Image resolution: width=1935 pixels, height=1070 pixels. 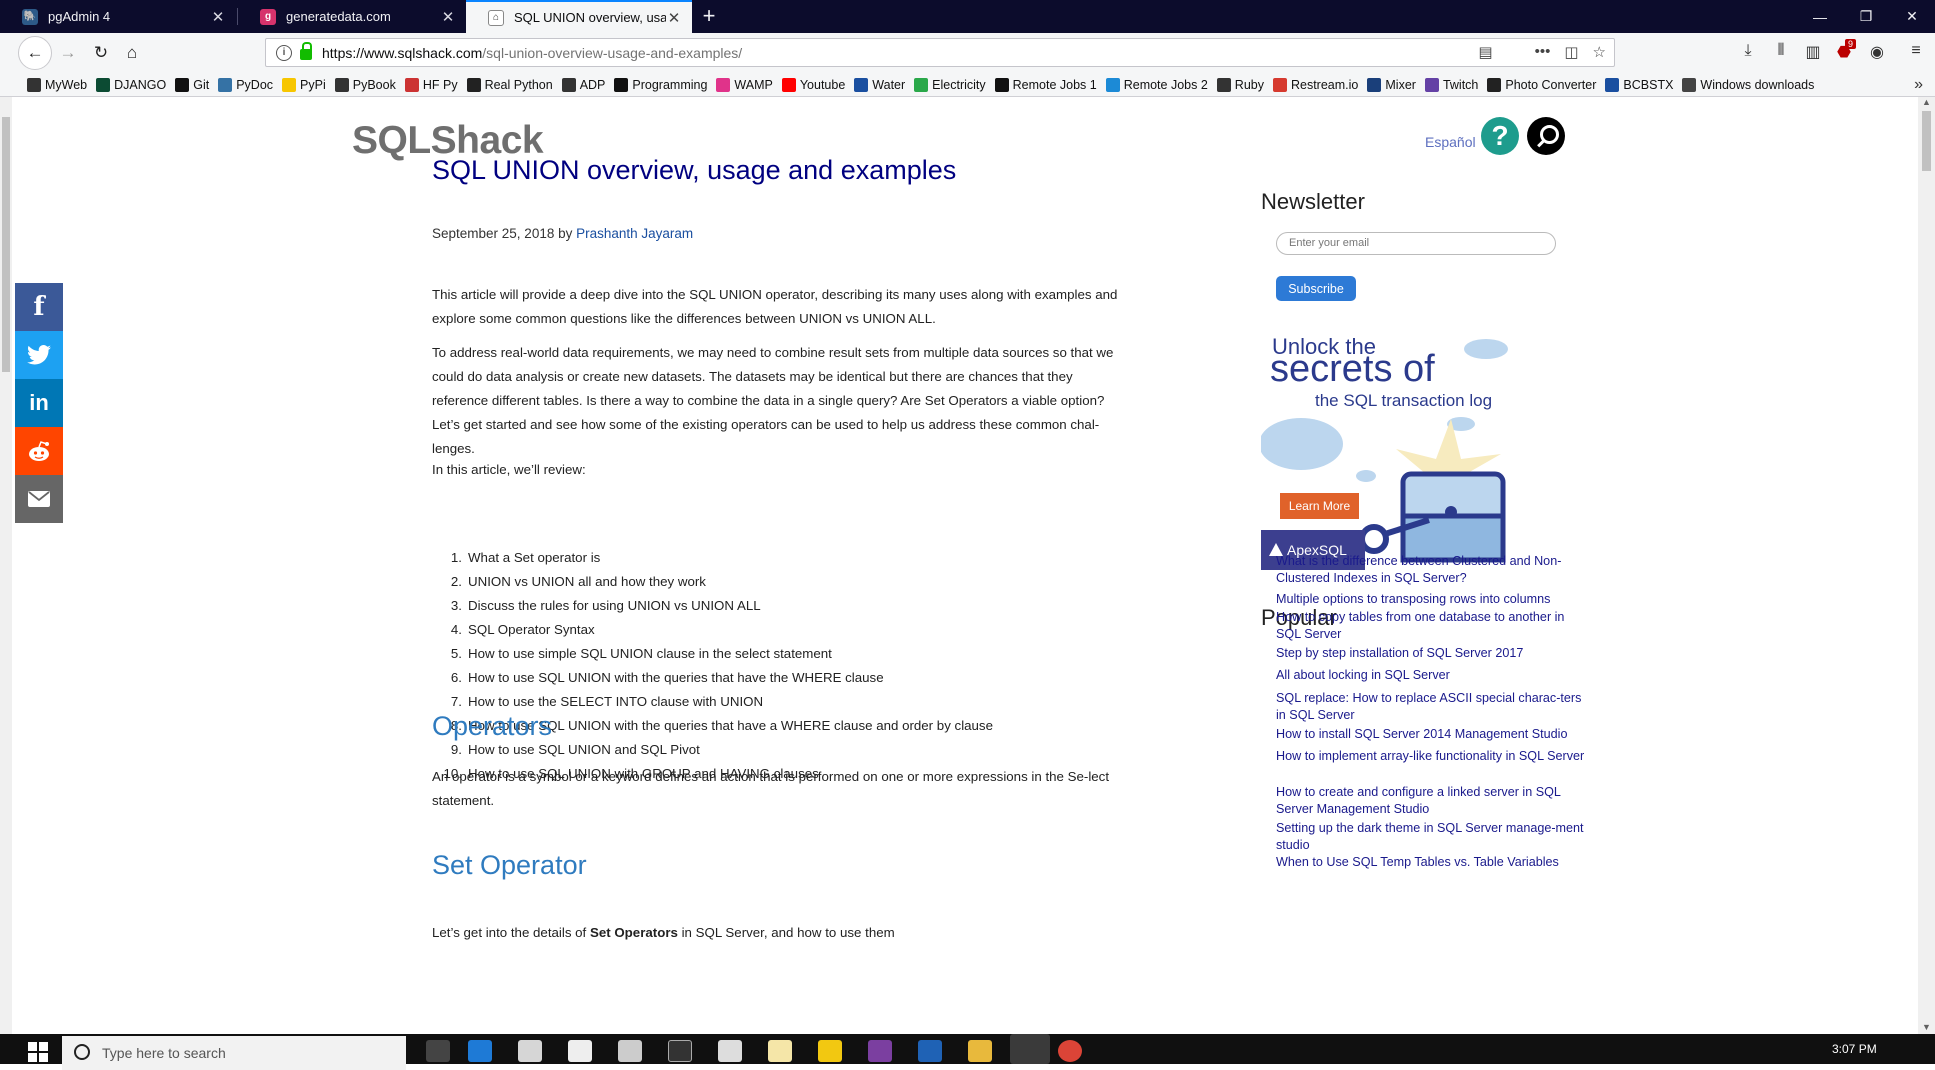 I want to click on bookmark-item: Ruby, so click(x=1240, y=84).